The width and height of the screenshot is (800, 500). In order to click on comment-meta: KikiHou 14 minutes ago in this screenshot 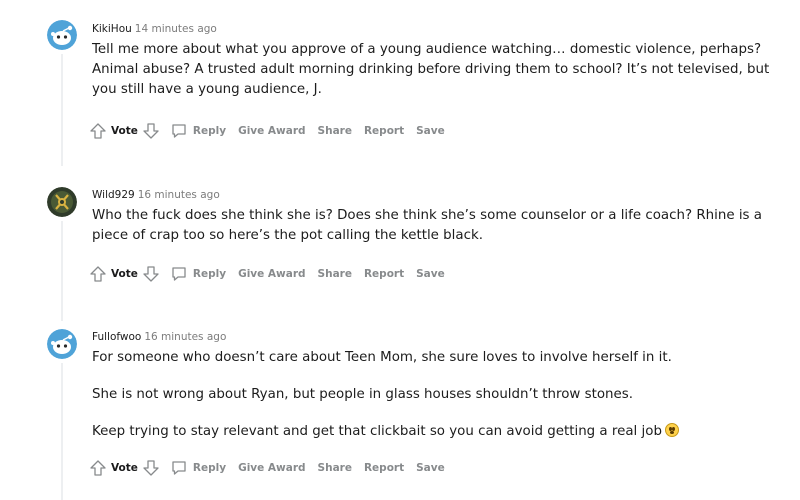, I will do `click(154, 29)`.